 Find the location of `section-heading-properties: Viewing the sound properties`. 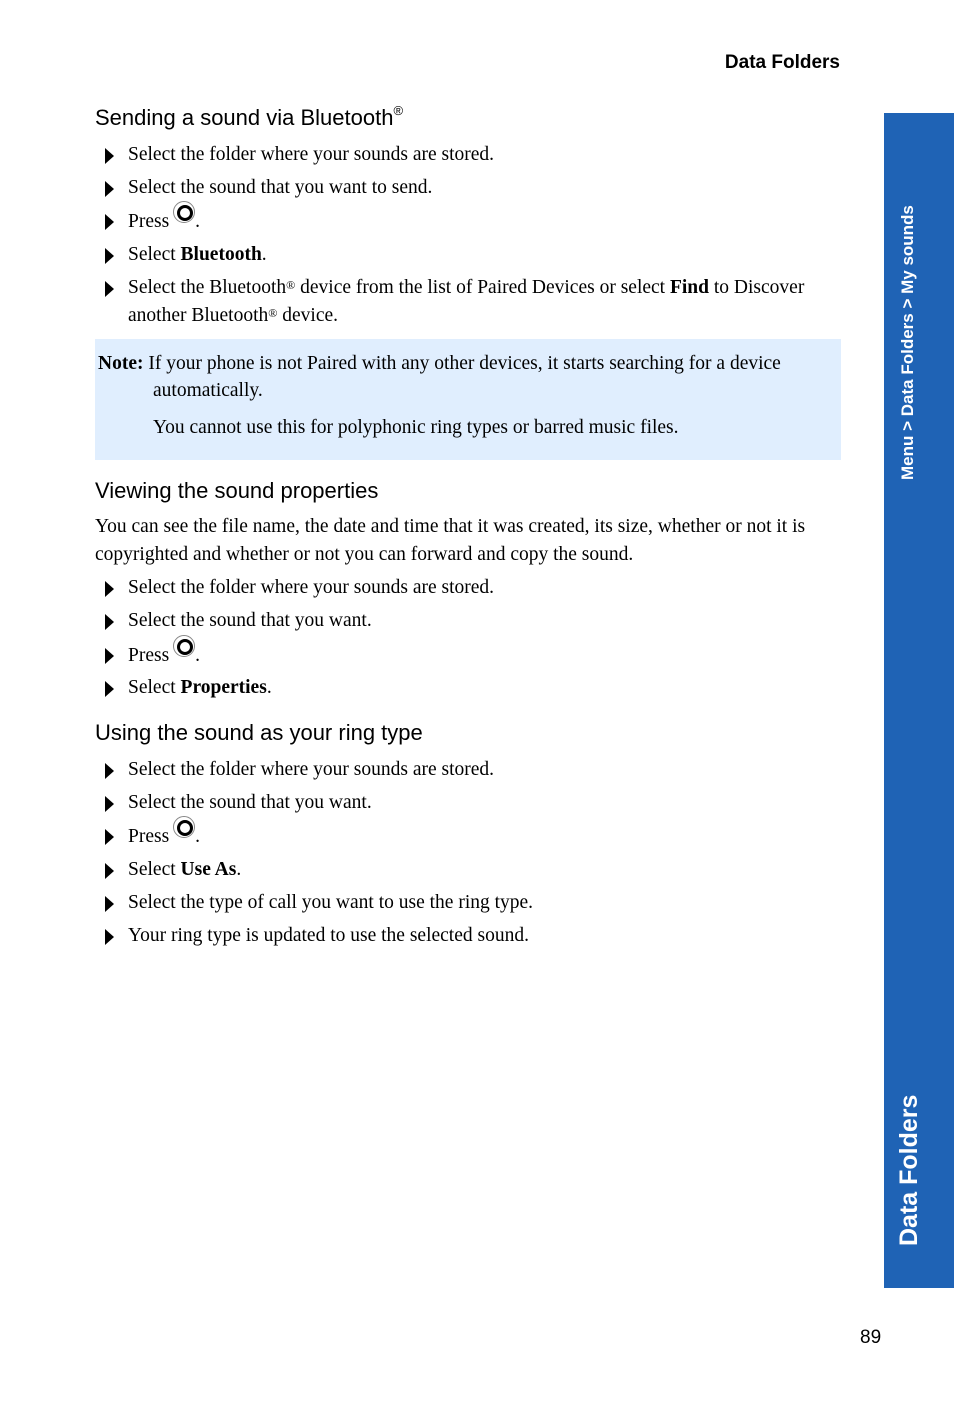

section-heading-properties: Viewing the sound properties is located at coordinates (237, 490).